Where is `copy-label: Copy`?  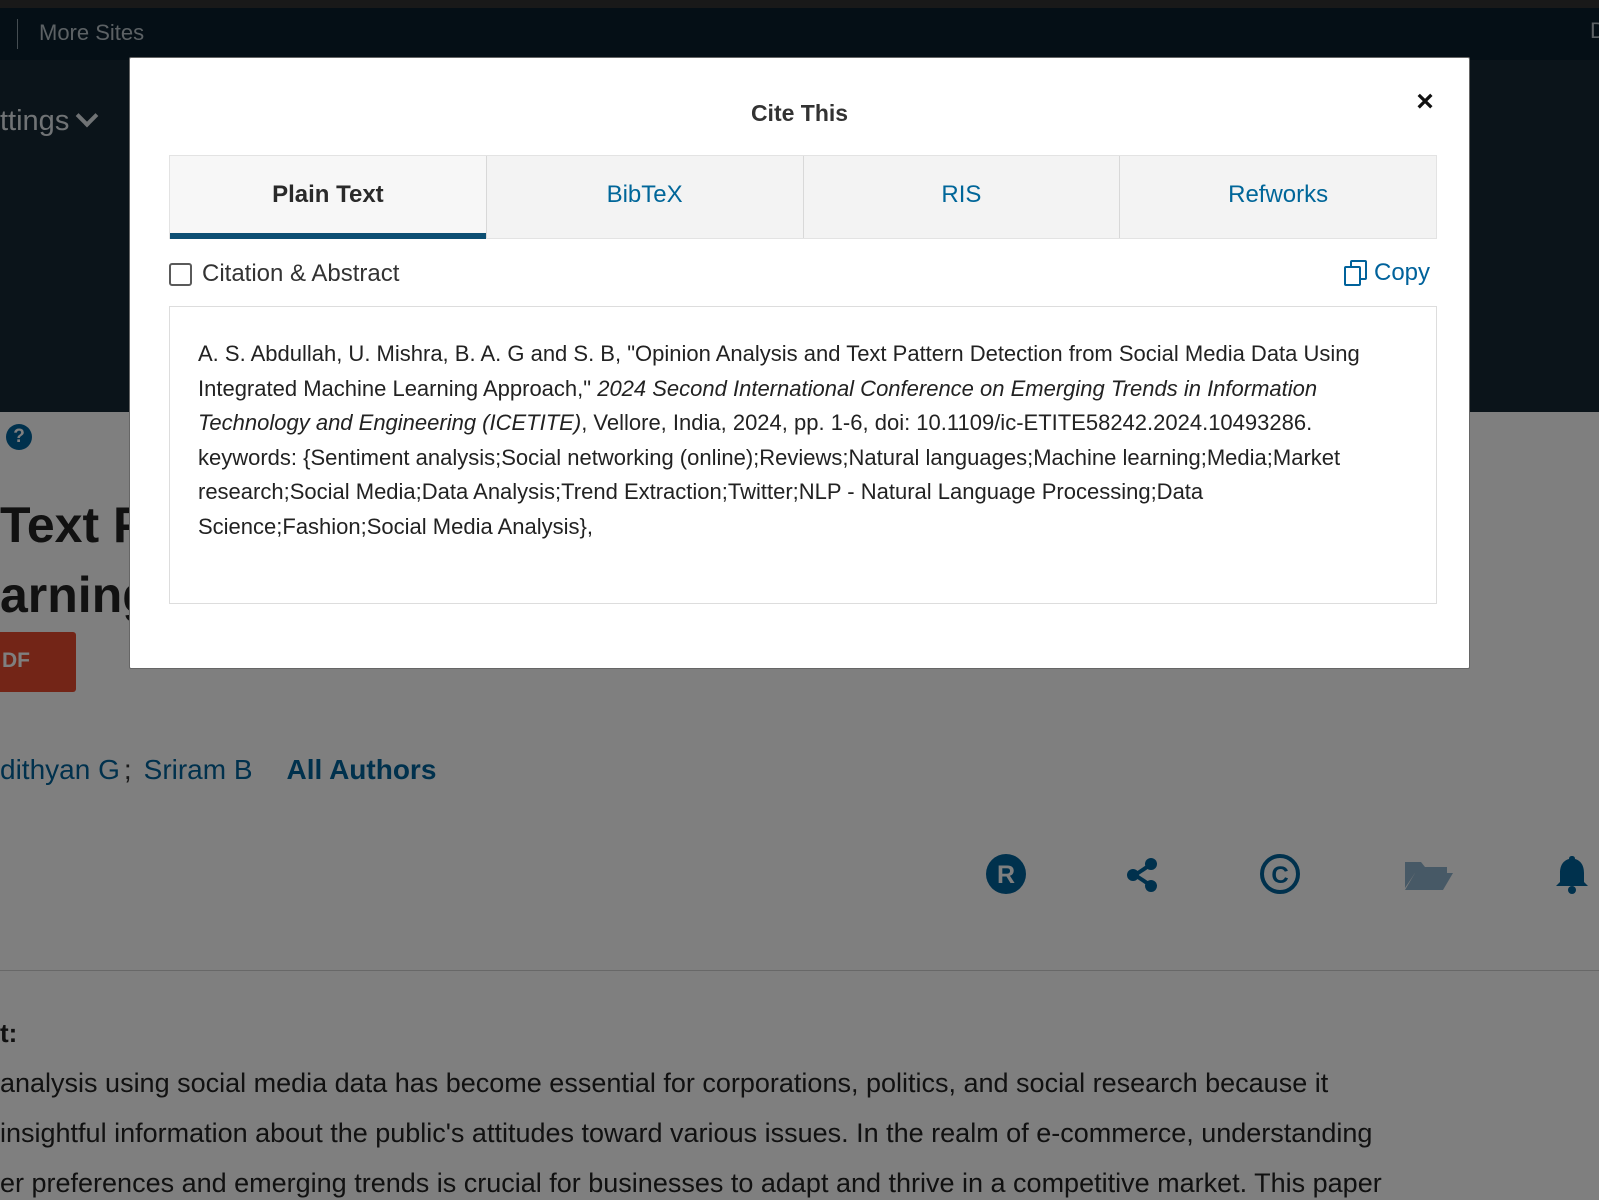 copy-label: Copy is located at coordinates (1402, 272).